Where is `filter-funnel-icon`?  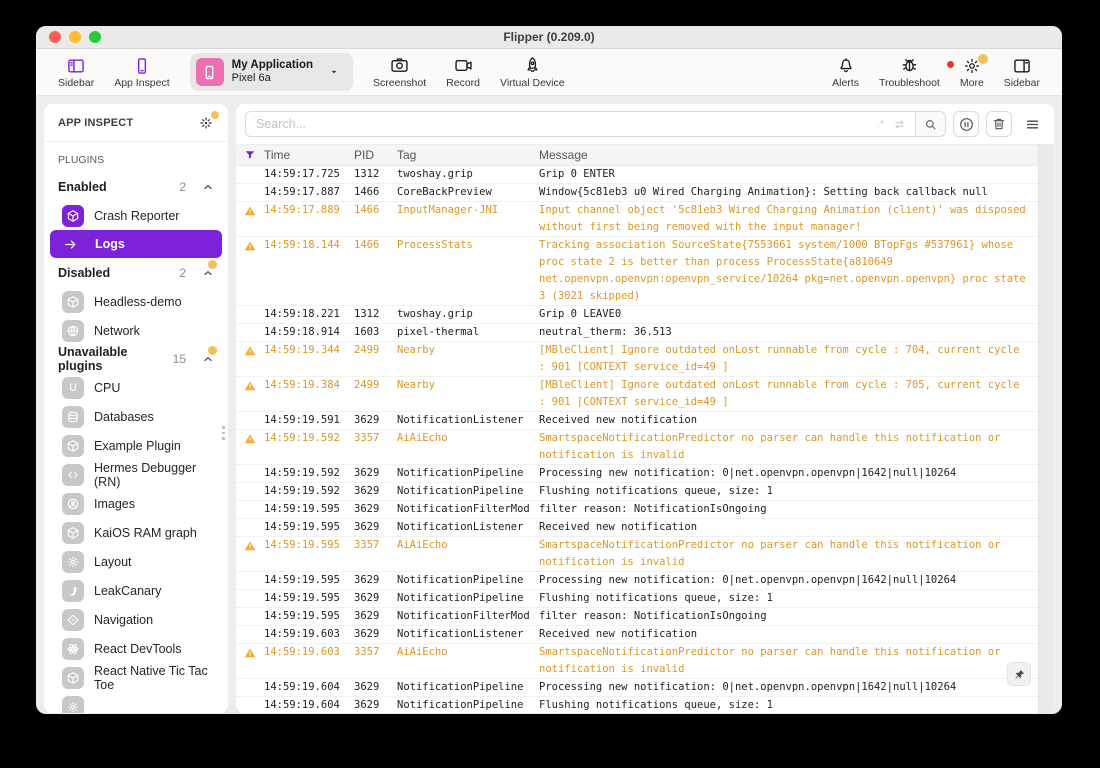 filter-funnel-icon is located at coordinates (250, 155).